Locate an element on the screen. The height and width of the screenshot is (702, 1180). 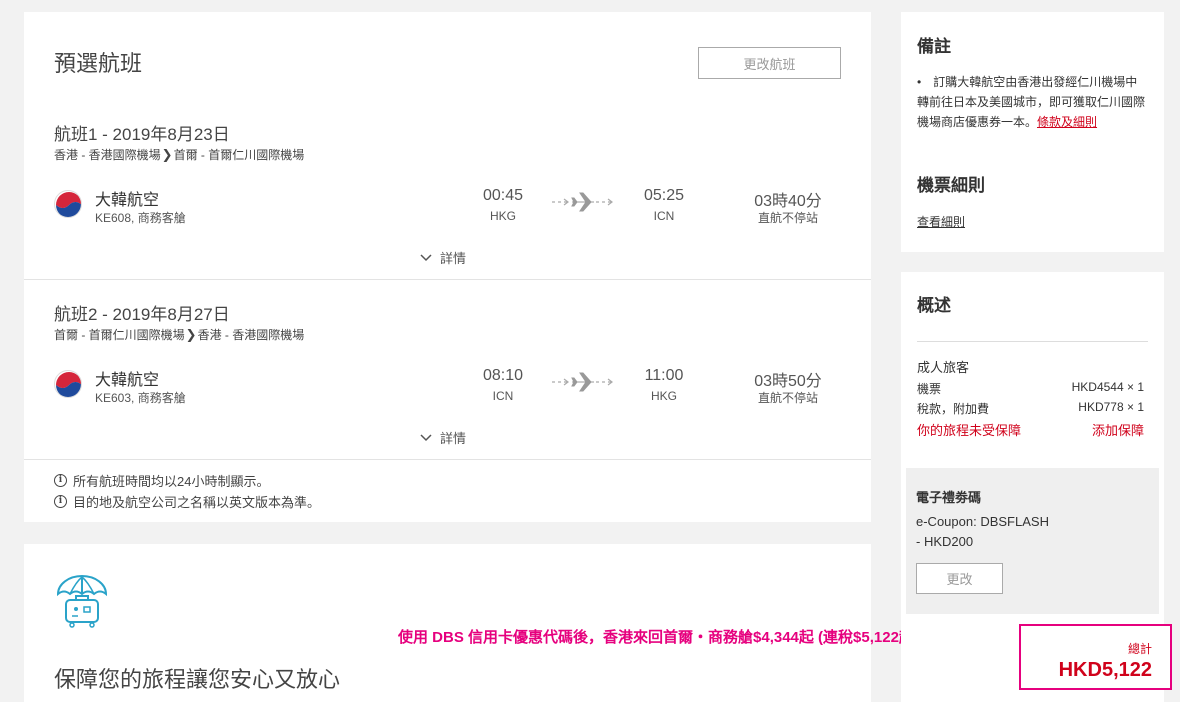
ticket-label: 機票 is located at coordinates (929, 389).